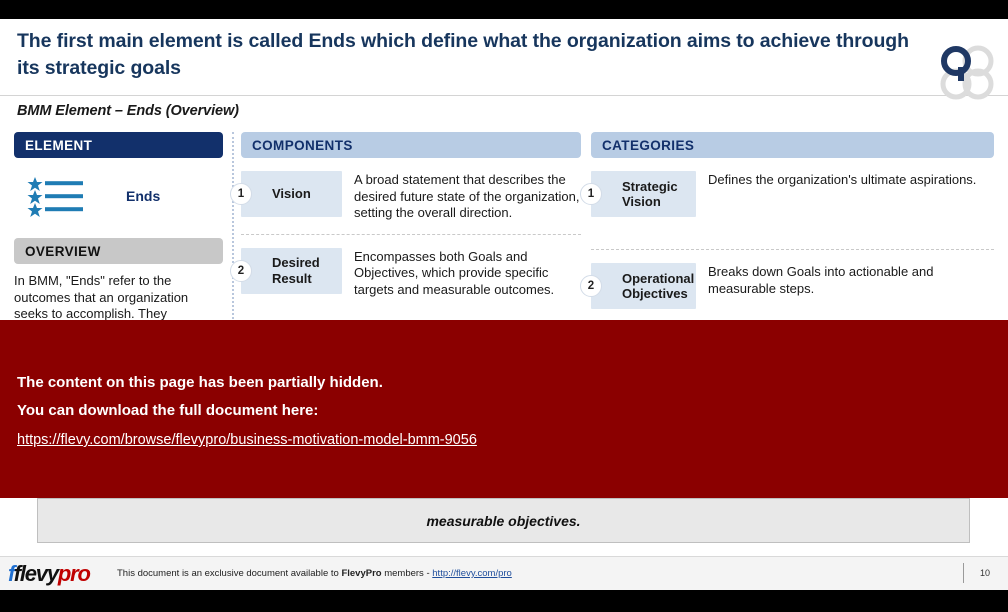 Image resolution: width=1008 pixels, height=612 pixels. Describe the element at coordinates (74, 573) in the screenshot. I see `flevypro-logo-pro: pro` at that location.